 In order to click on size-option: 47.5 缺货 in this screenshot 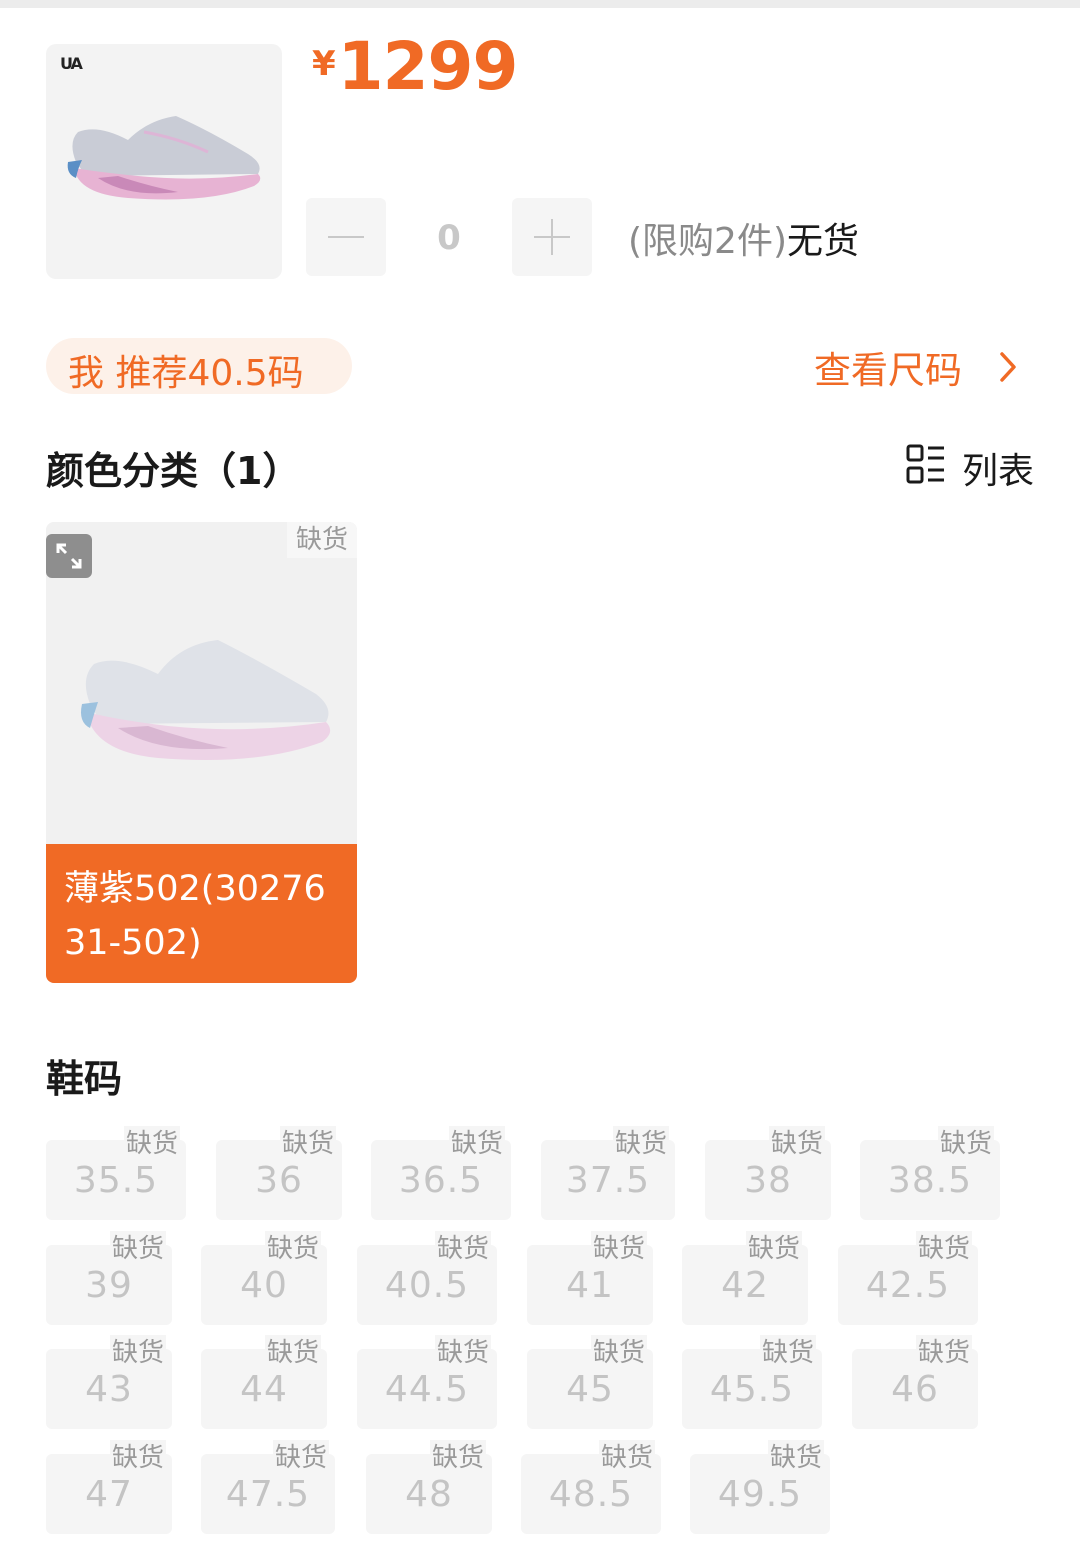, I will do `click(268, 1487)`.